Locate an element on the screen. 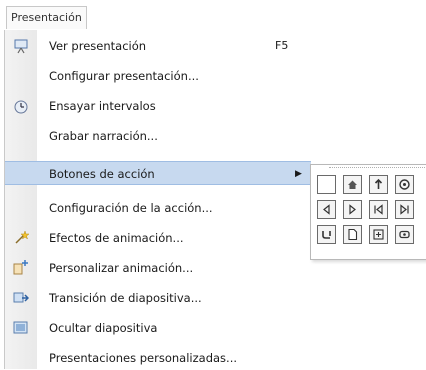 The width and height of the screenshot is (426, 370). action-home-icon is located at coordinates (352, 184).